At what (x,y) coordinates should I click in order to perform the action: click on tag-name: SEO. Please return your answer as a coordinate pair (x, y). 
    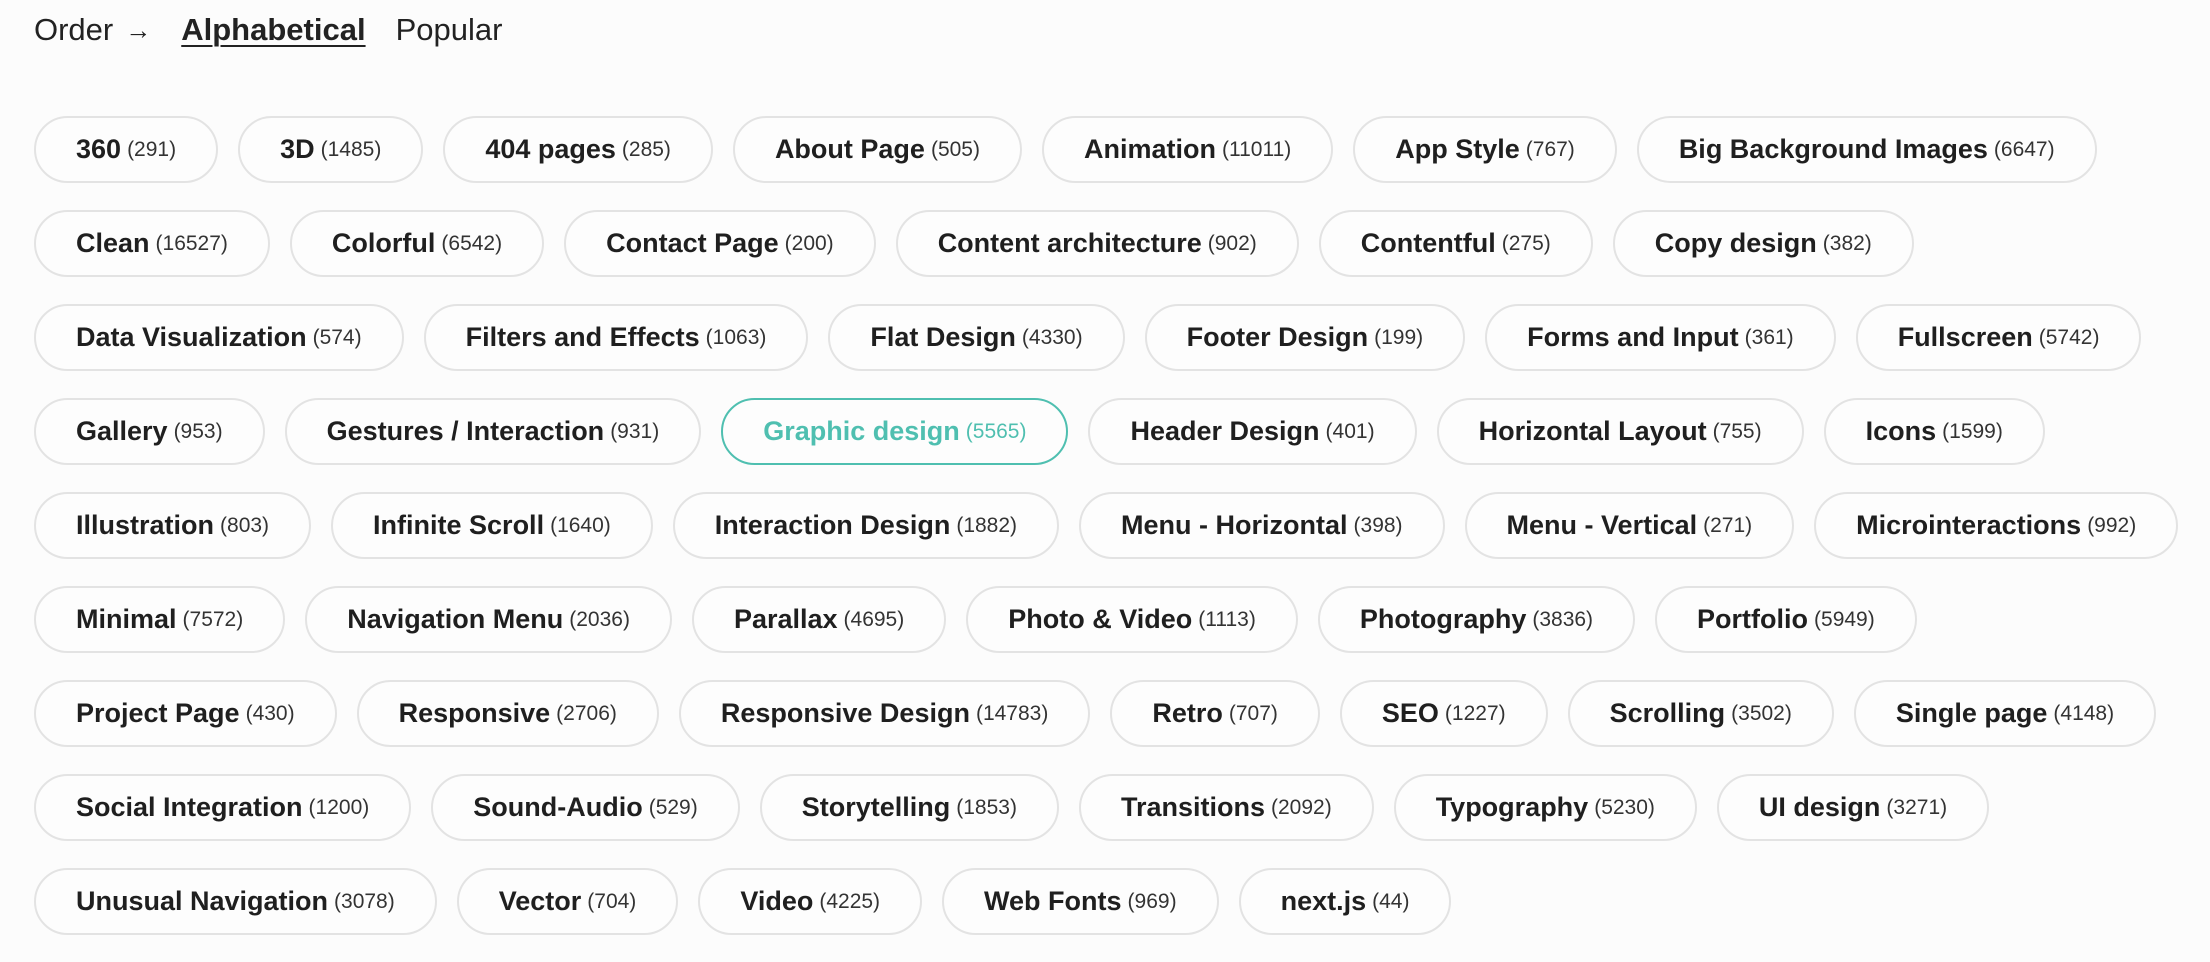
    Looking at the image, I should click on (1410, 713).